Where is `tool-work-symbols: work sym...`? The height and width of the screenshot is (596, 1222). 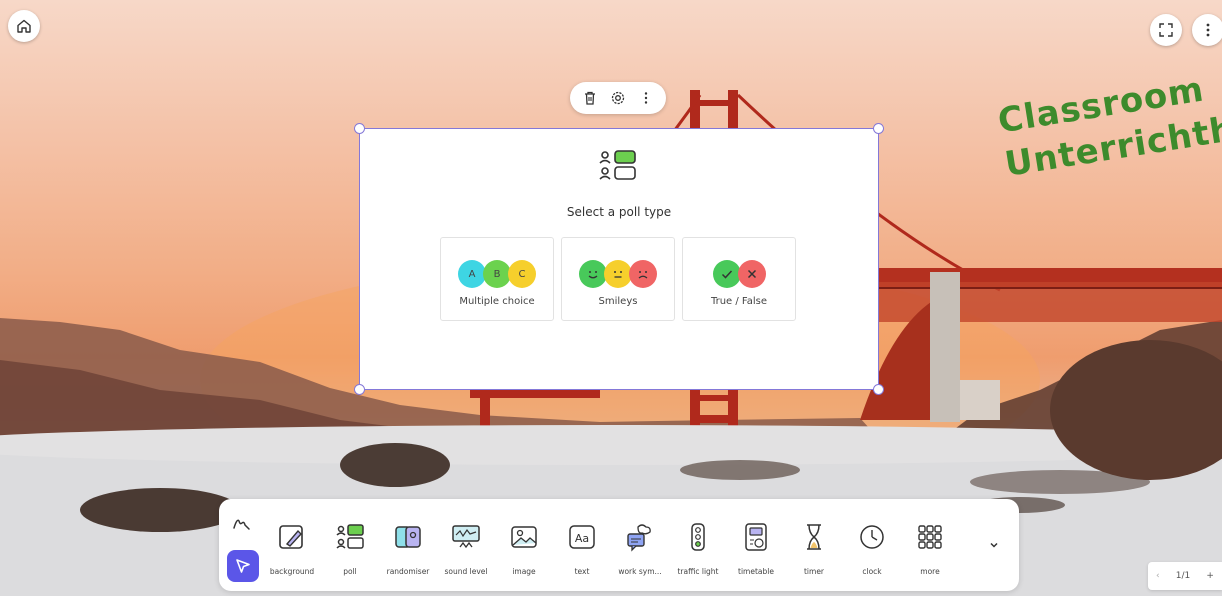
tool-work-symbols: work sym... is located at coordinates (640, 546).